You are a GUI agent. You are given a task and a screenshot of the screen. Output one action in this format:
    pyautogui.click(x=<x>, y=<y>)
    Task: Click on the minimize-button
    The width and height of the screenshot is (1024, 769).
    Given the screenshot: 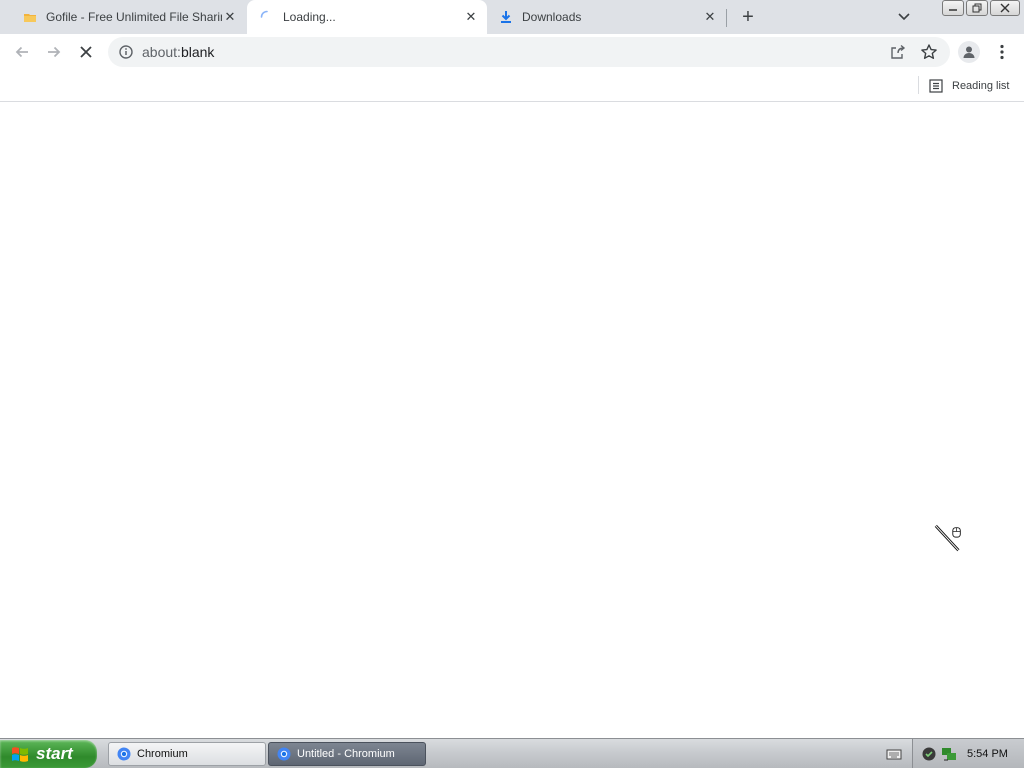 What is the action you would take?
    pyautogui.click(x=953, y=8)
    